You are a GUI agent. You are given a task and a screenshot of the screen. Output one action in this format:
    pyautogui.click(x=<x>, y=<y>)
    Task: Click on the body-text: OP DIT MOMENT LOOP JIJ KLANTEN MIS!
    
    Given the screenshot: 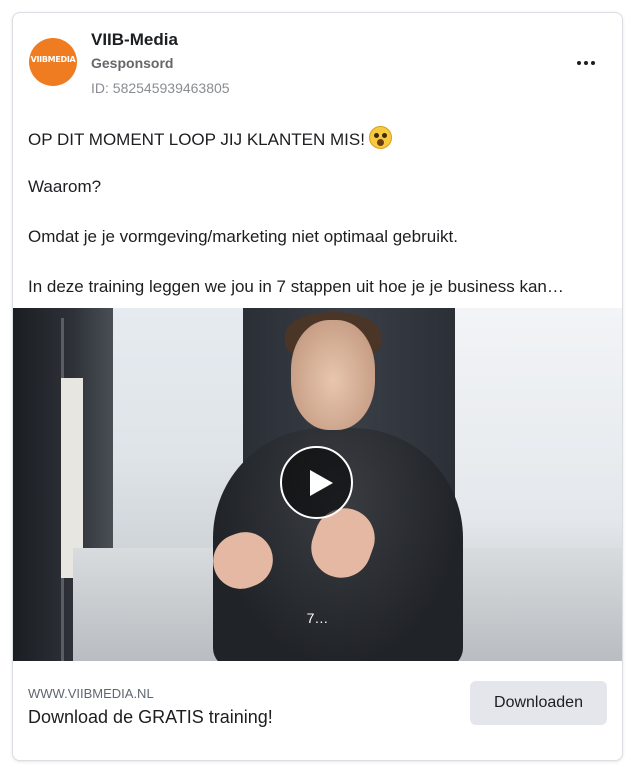 What is the action you would take?
    pyautogui.click(x=196, y=139)
    